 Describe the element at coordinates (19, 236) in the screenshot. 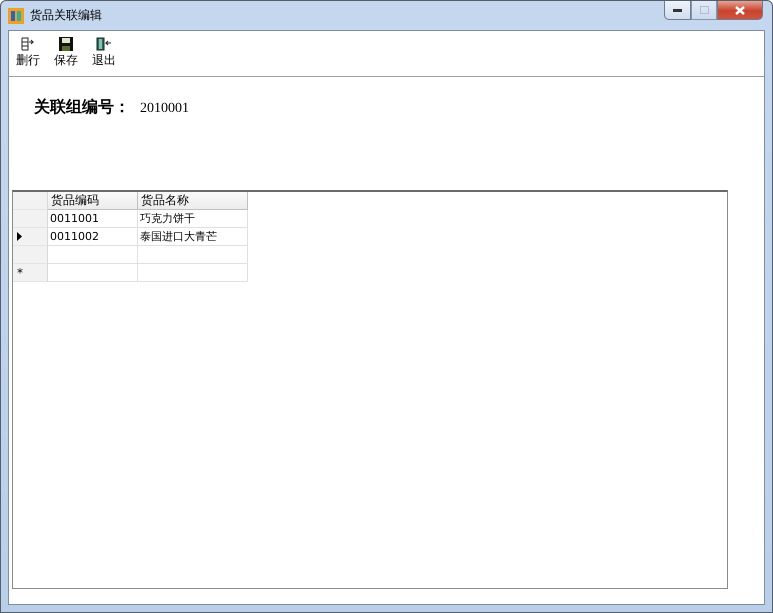

I see `current-row-icon` at that location.